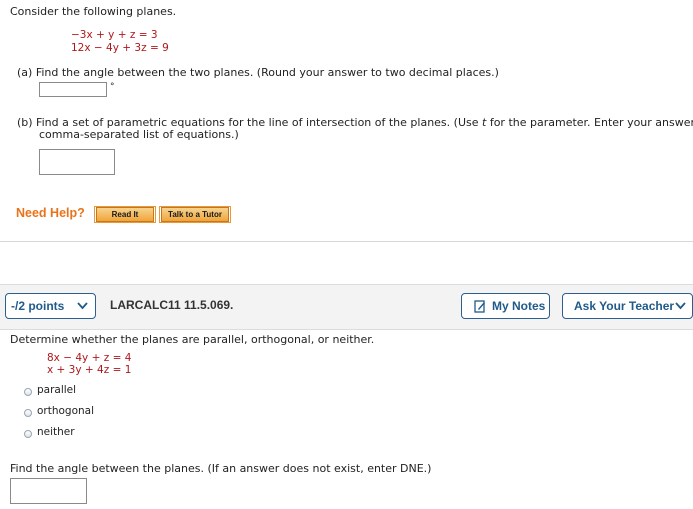 The height and width of the screenshot is (509, 693). Describe the element at coordinates (56, 432) in the screenshot. I see `option-neither-label: neither` at that location.